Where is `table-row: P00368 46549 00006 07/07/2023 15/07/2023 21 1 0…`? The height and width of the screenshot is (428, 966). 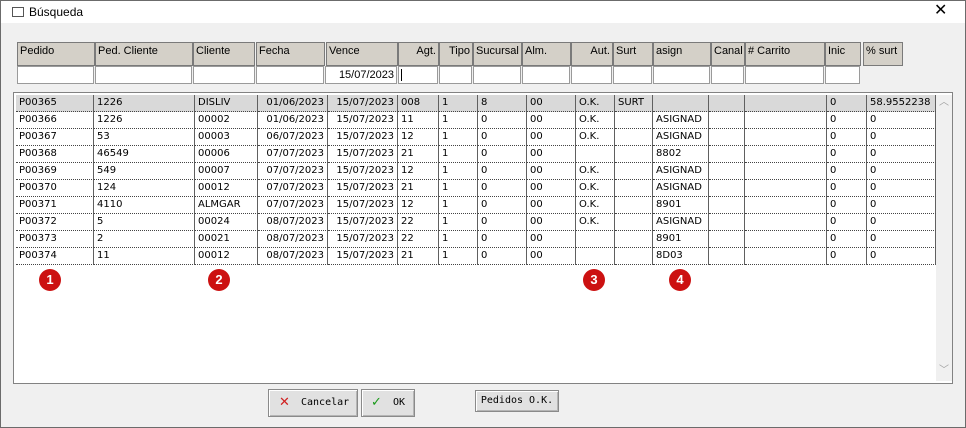 table-row: P00368 46549 00006 07/07/2023 15/07/2023 21 1 0… is located at coordinates (476, 154).